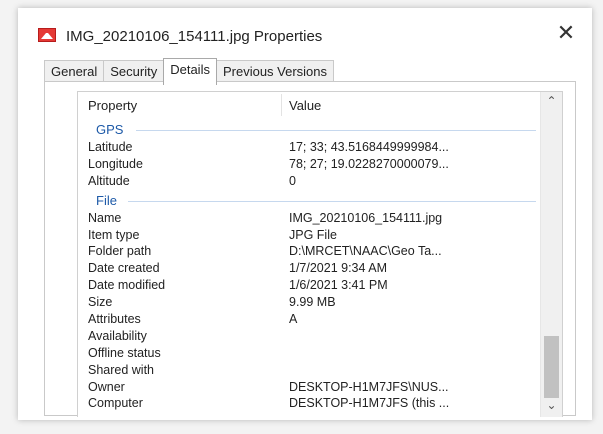 The height and width of the screenshot is (434, 603). What do you see at coordinates (309, 336) in the screenshot?
I see `table-row: Availability` at bounding box center [309, 336].